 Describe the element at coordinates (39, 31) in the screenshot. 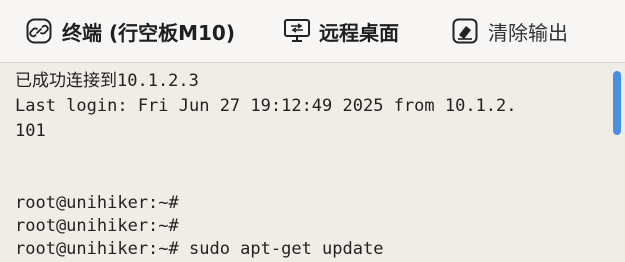

I see `link-icon` at that location.